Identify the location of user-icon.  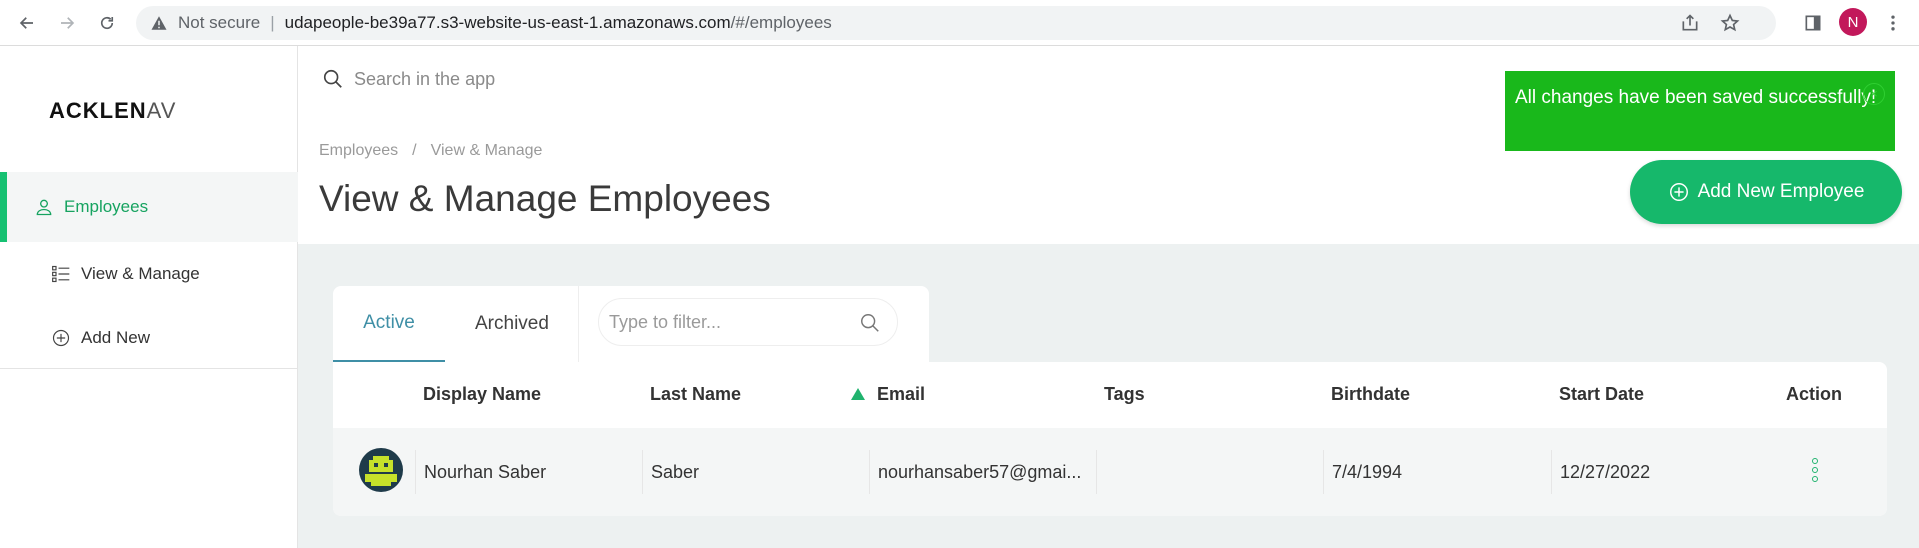
(44, 207).